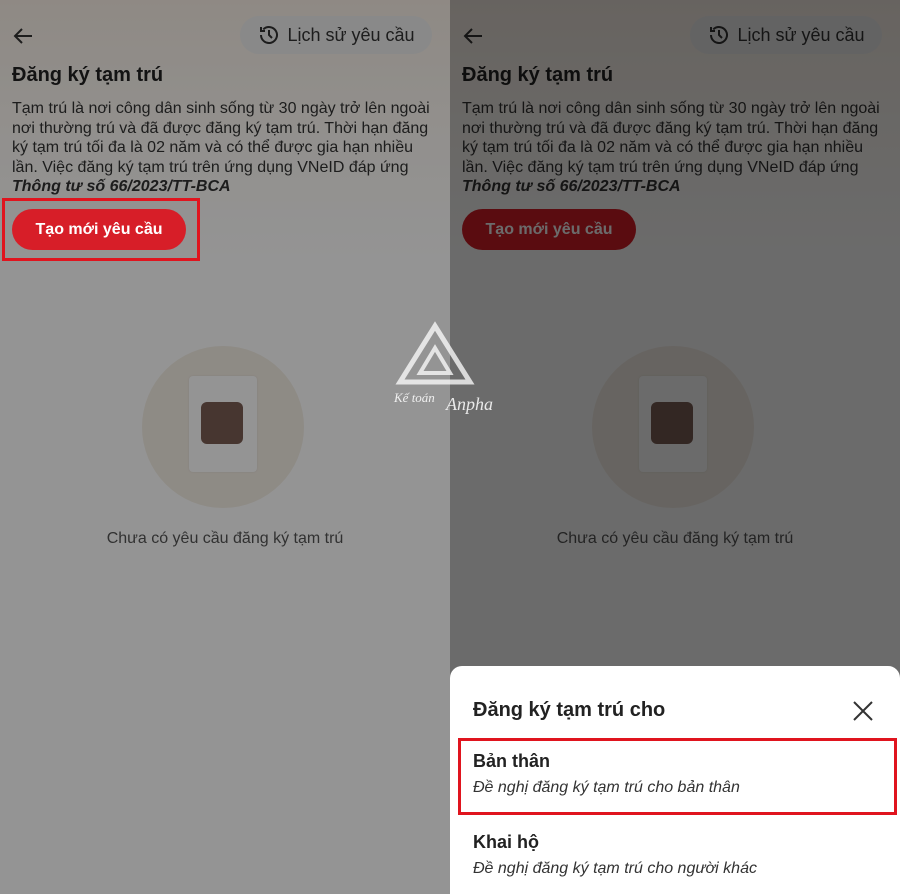 The width and height of the screenshot is (900, 894). Describe the element at coordinates (863, 711) in the screenshot. I see `close-icon` at that location.